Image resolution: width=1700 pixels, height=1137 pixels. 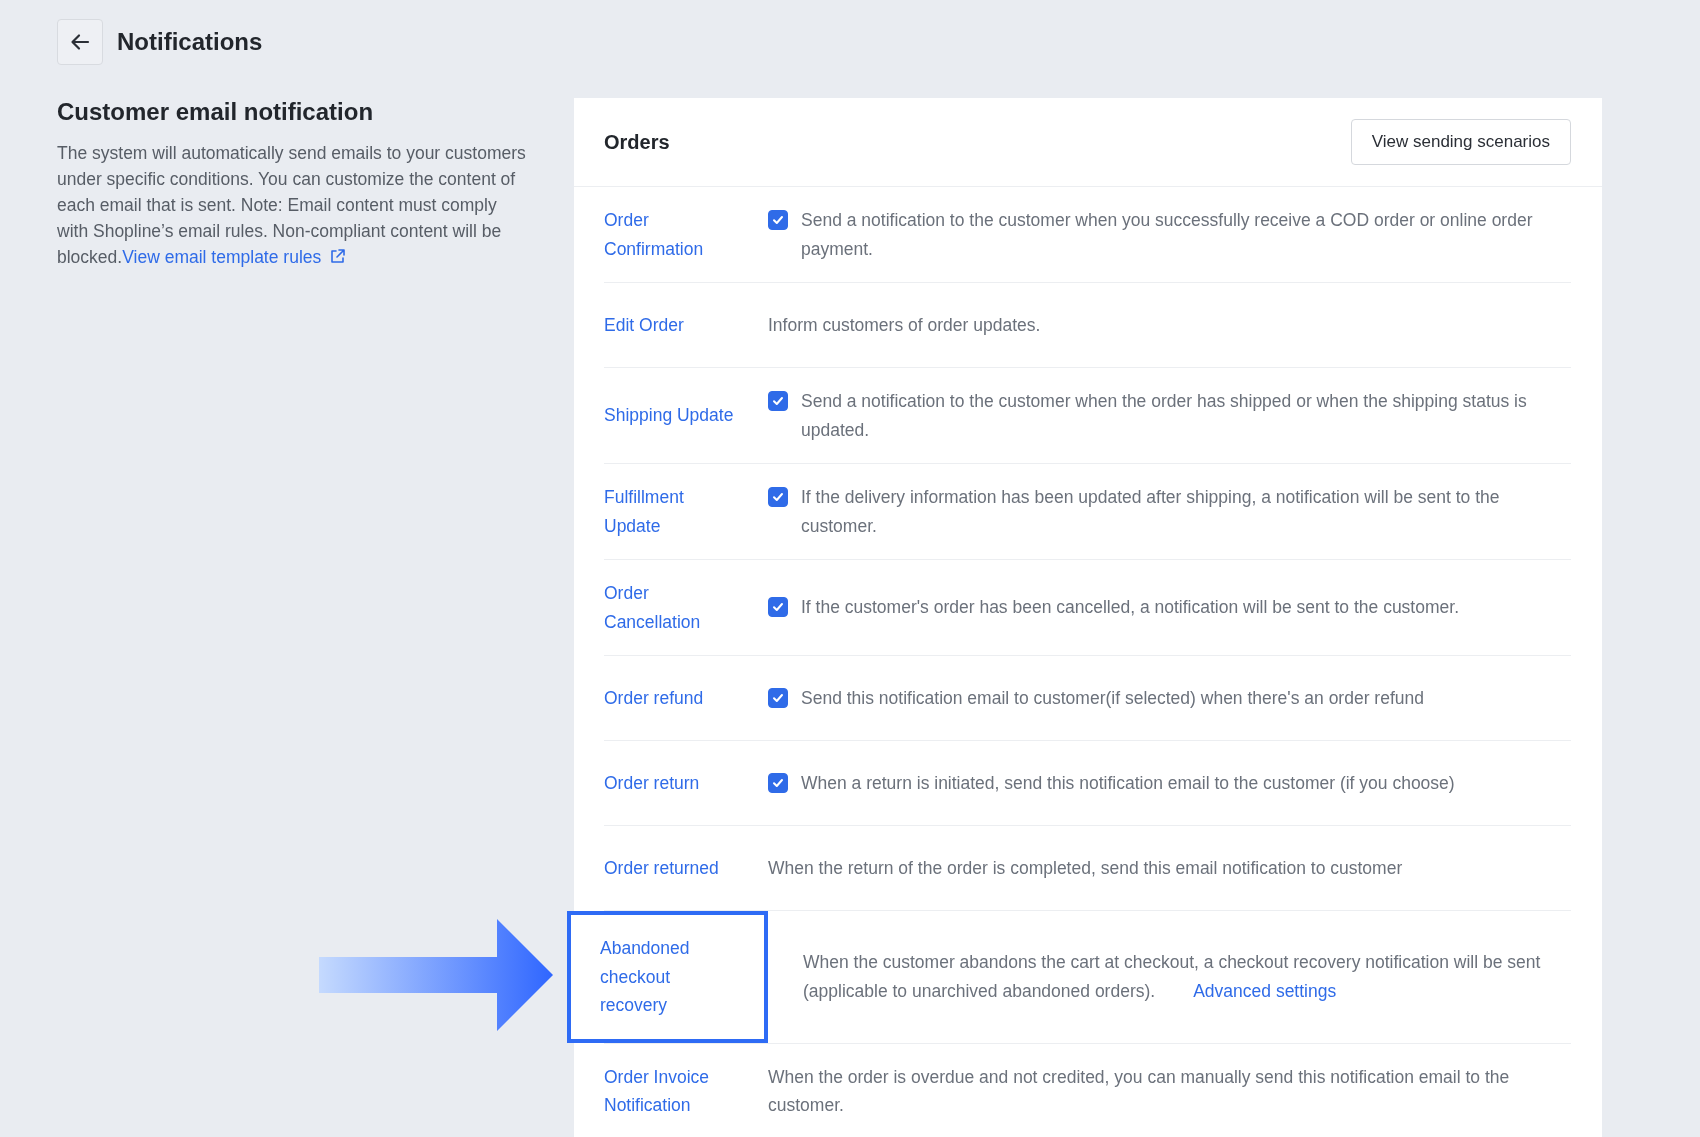 What do you see at coordinates (1167, 235) in the screenshot?
I see `notification-description: Send a notification to the customer when you successfully receive a COD order or online order payment.` at bounding box center [1167, 235].